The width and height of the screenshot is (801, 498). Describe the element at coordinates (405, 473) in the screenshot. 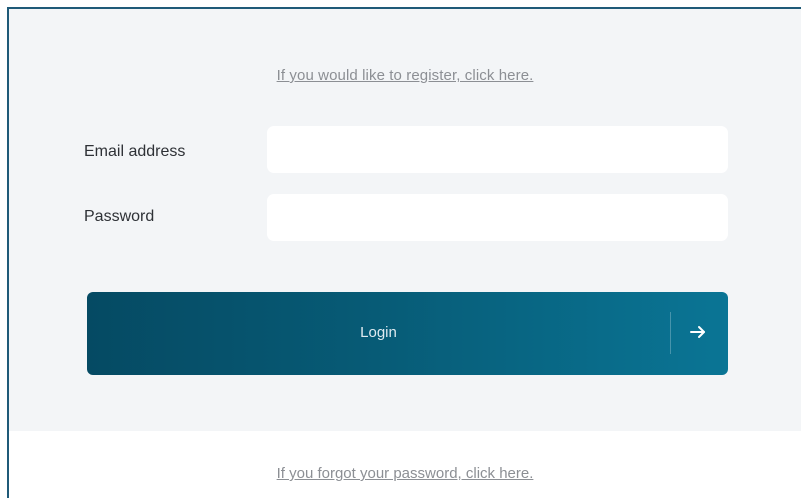

I see `forgot-password-link: If you forgot your password, click here.` at that location.